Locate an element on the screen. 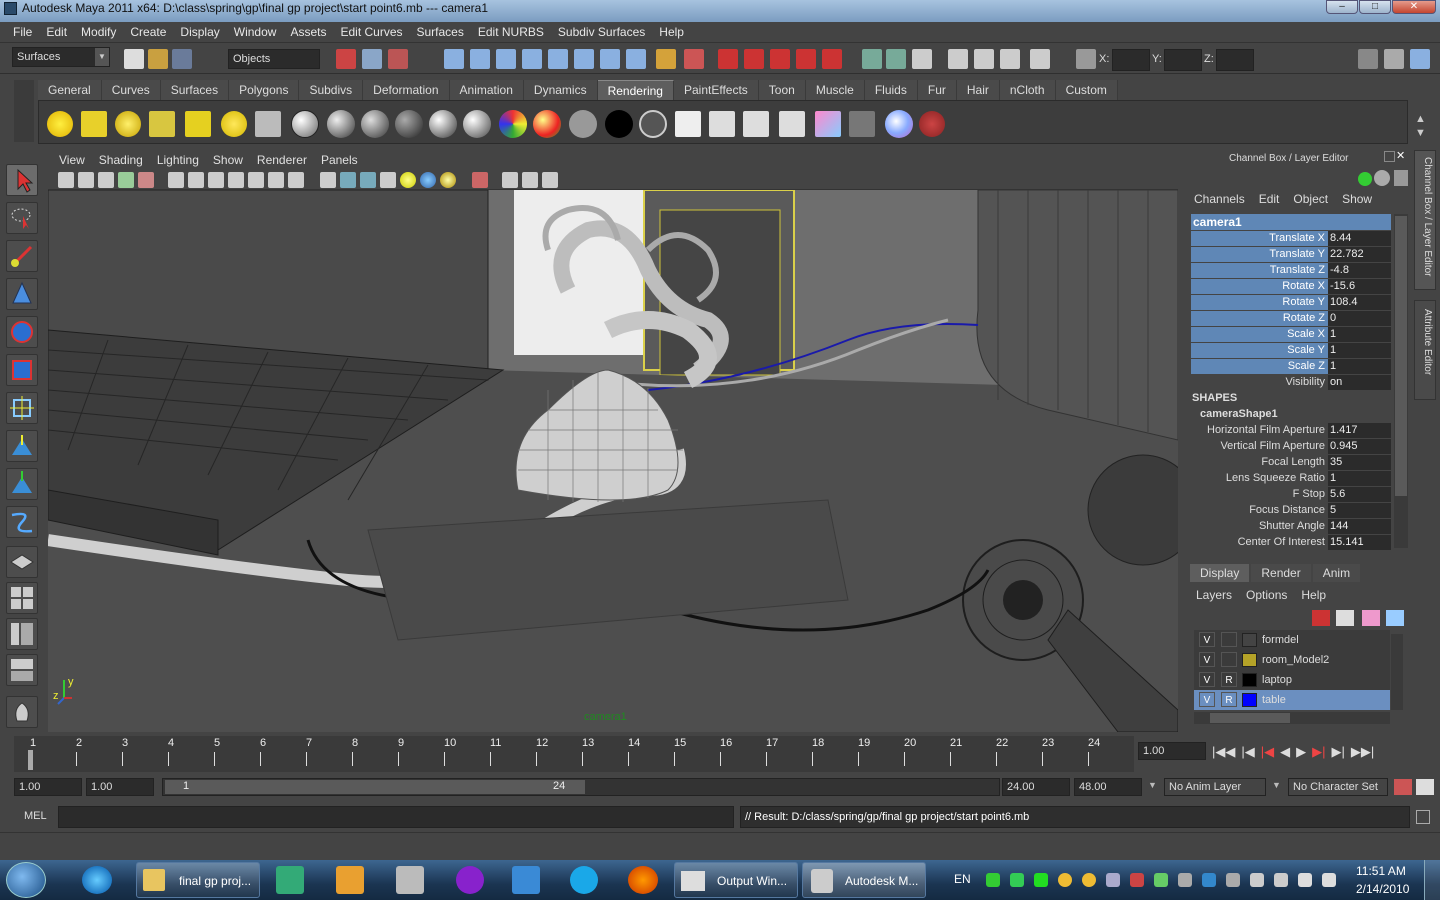  tray-network-icon is located at coordinates (1305, 880).